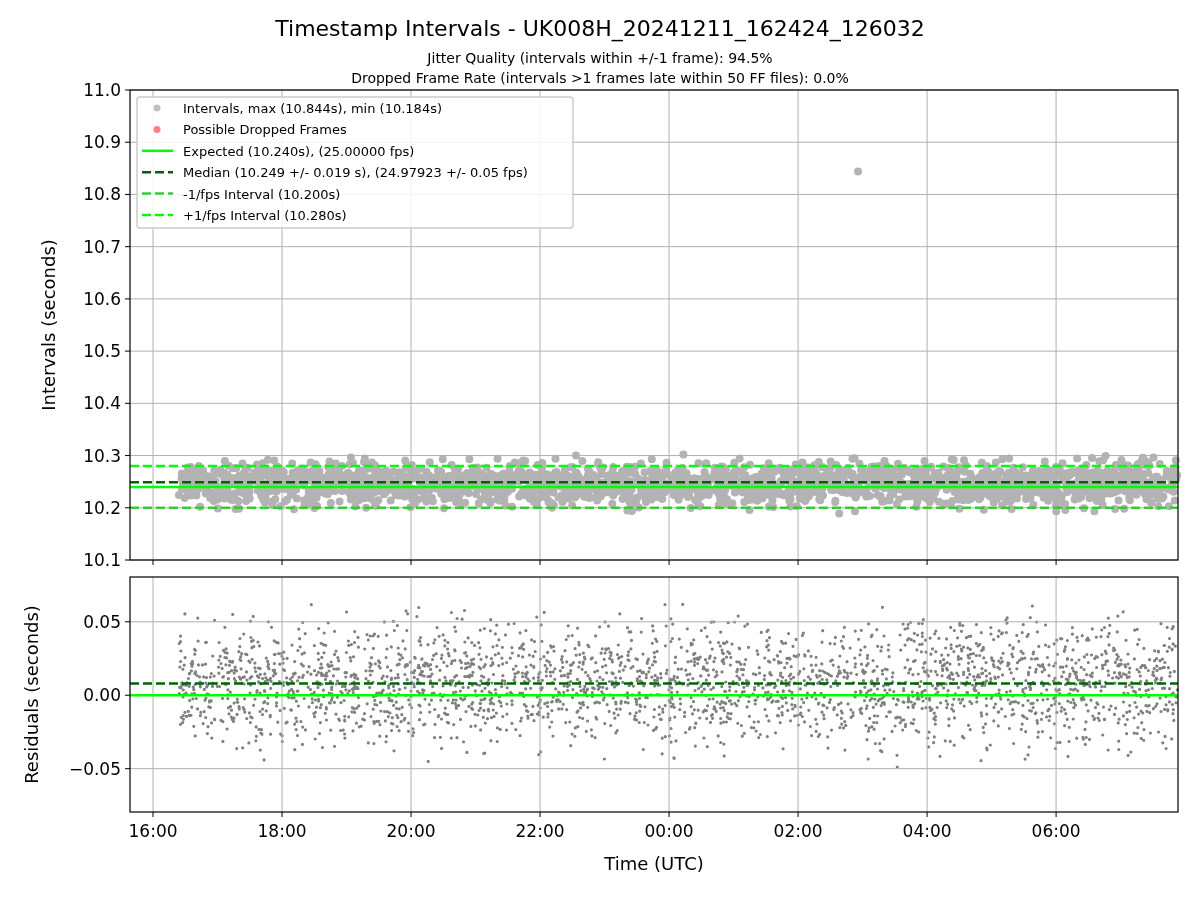 The image size is (1200, 900). Describe the element at coordinates (312, 108) in the screenshot. I see `legend-label: Intervals, max (10.844s), min (10.184s)` at that location.